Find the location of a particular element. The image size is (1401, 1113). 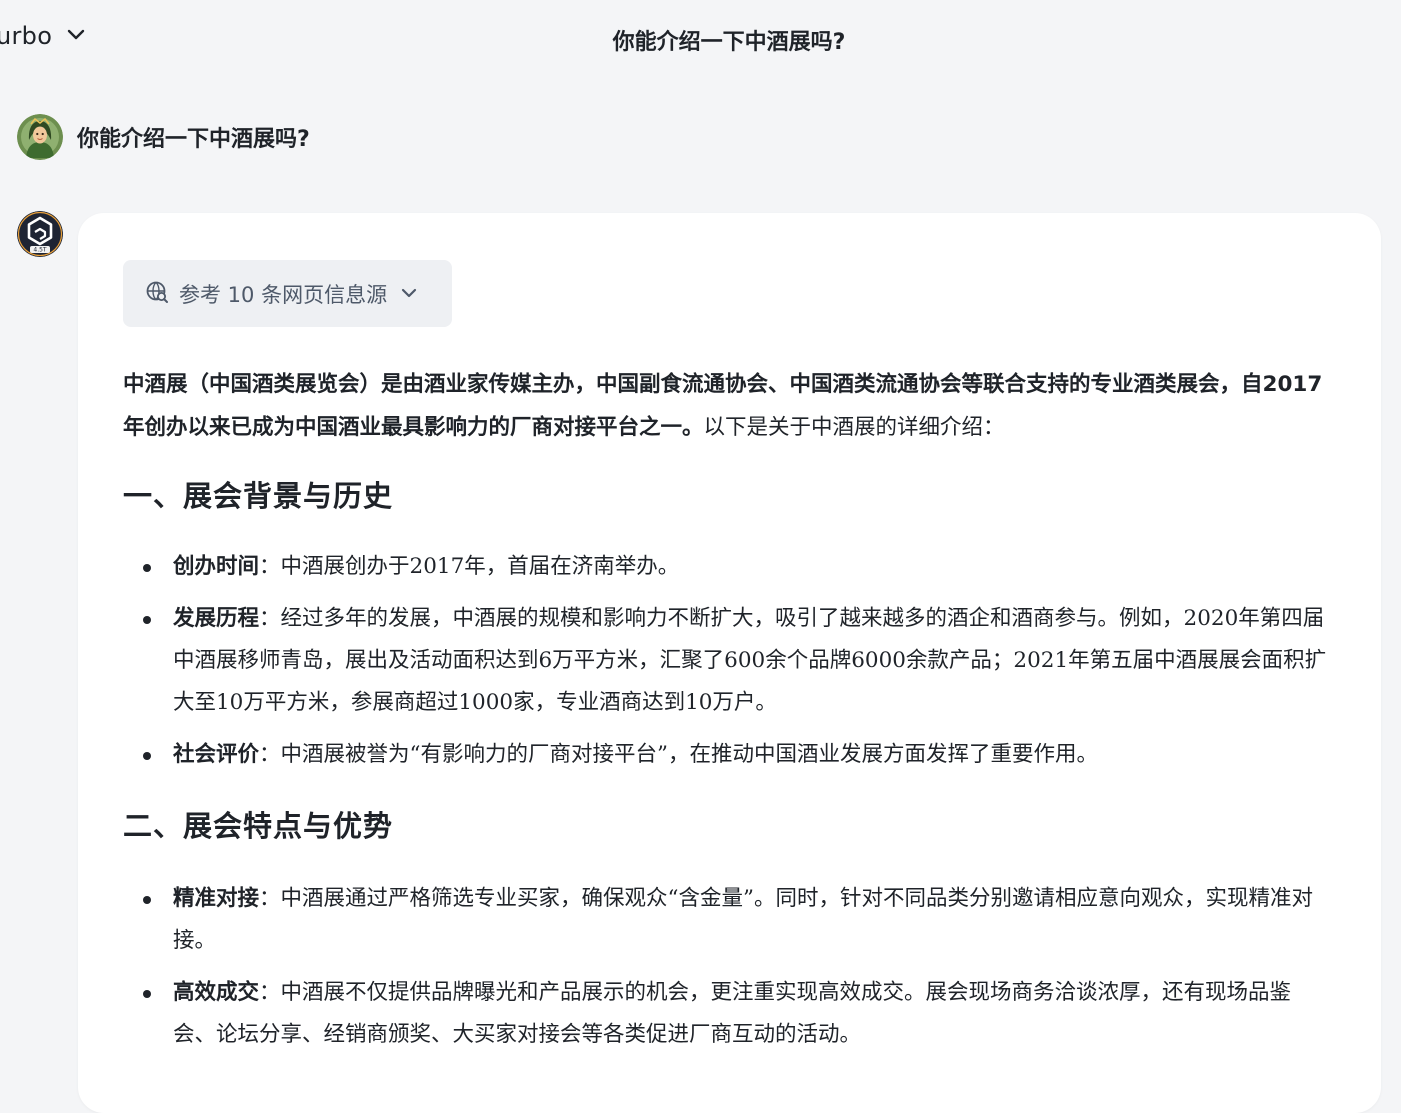

globe-search-icon is located at coordinates (157, 294).